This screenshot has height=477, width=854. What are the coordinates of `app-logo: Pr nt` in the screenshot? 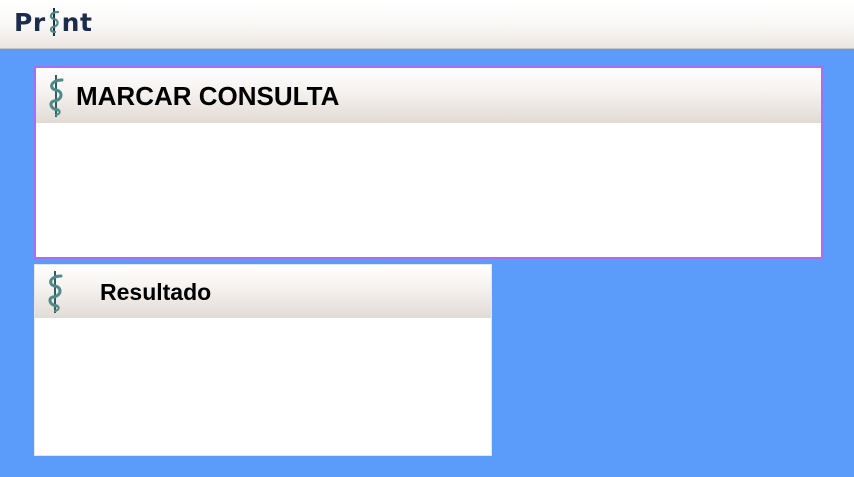 It's located at (53, 22).